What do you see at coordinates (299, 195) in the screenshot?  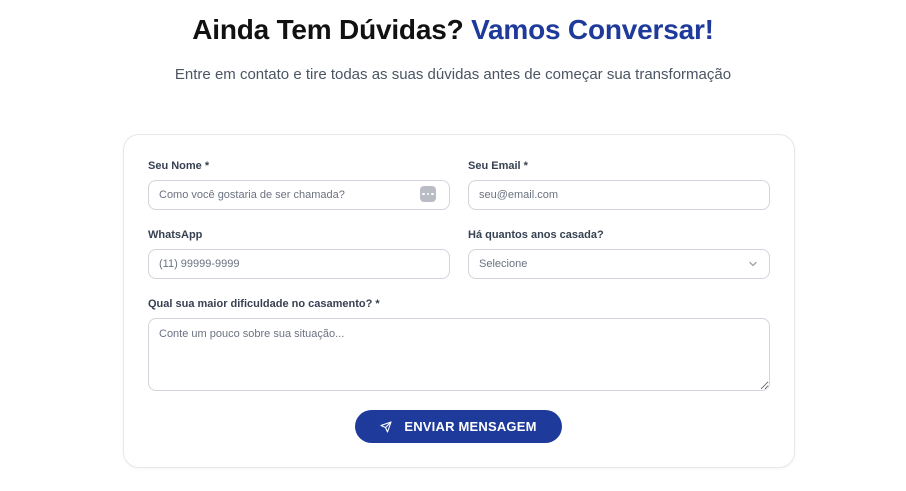 I see `name-input` at bounding box center [299, 195].